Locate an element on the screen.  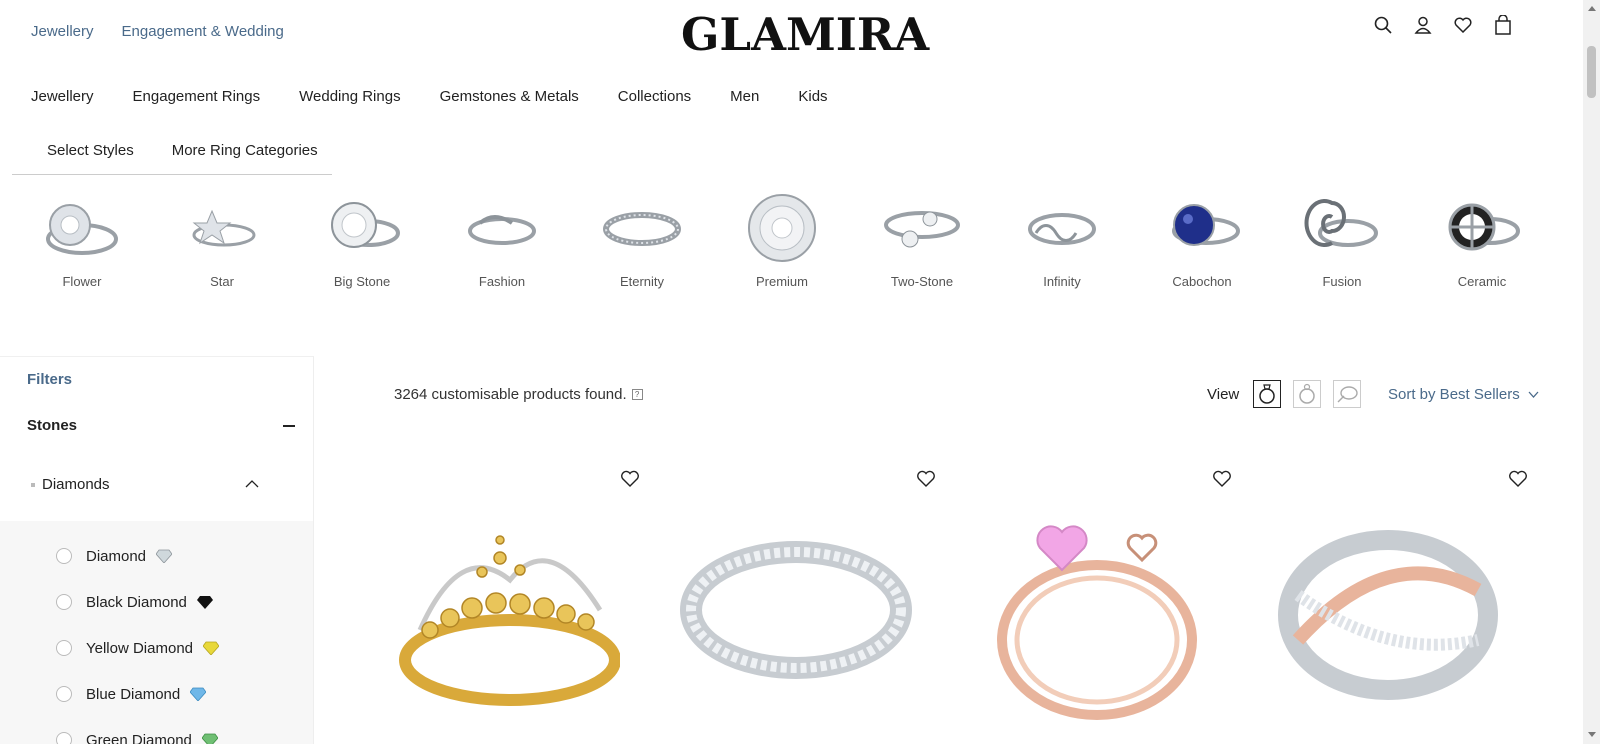
style-label: Fusion is located at coordinates (1342, 281).